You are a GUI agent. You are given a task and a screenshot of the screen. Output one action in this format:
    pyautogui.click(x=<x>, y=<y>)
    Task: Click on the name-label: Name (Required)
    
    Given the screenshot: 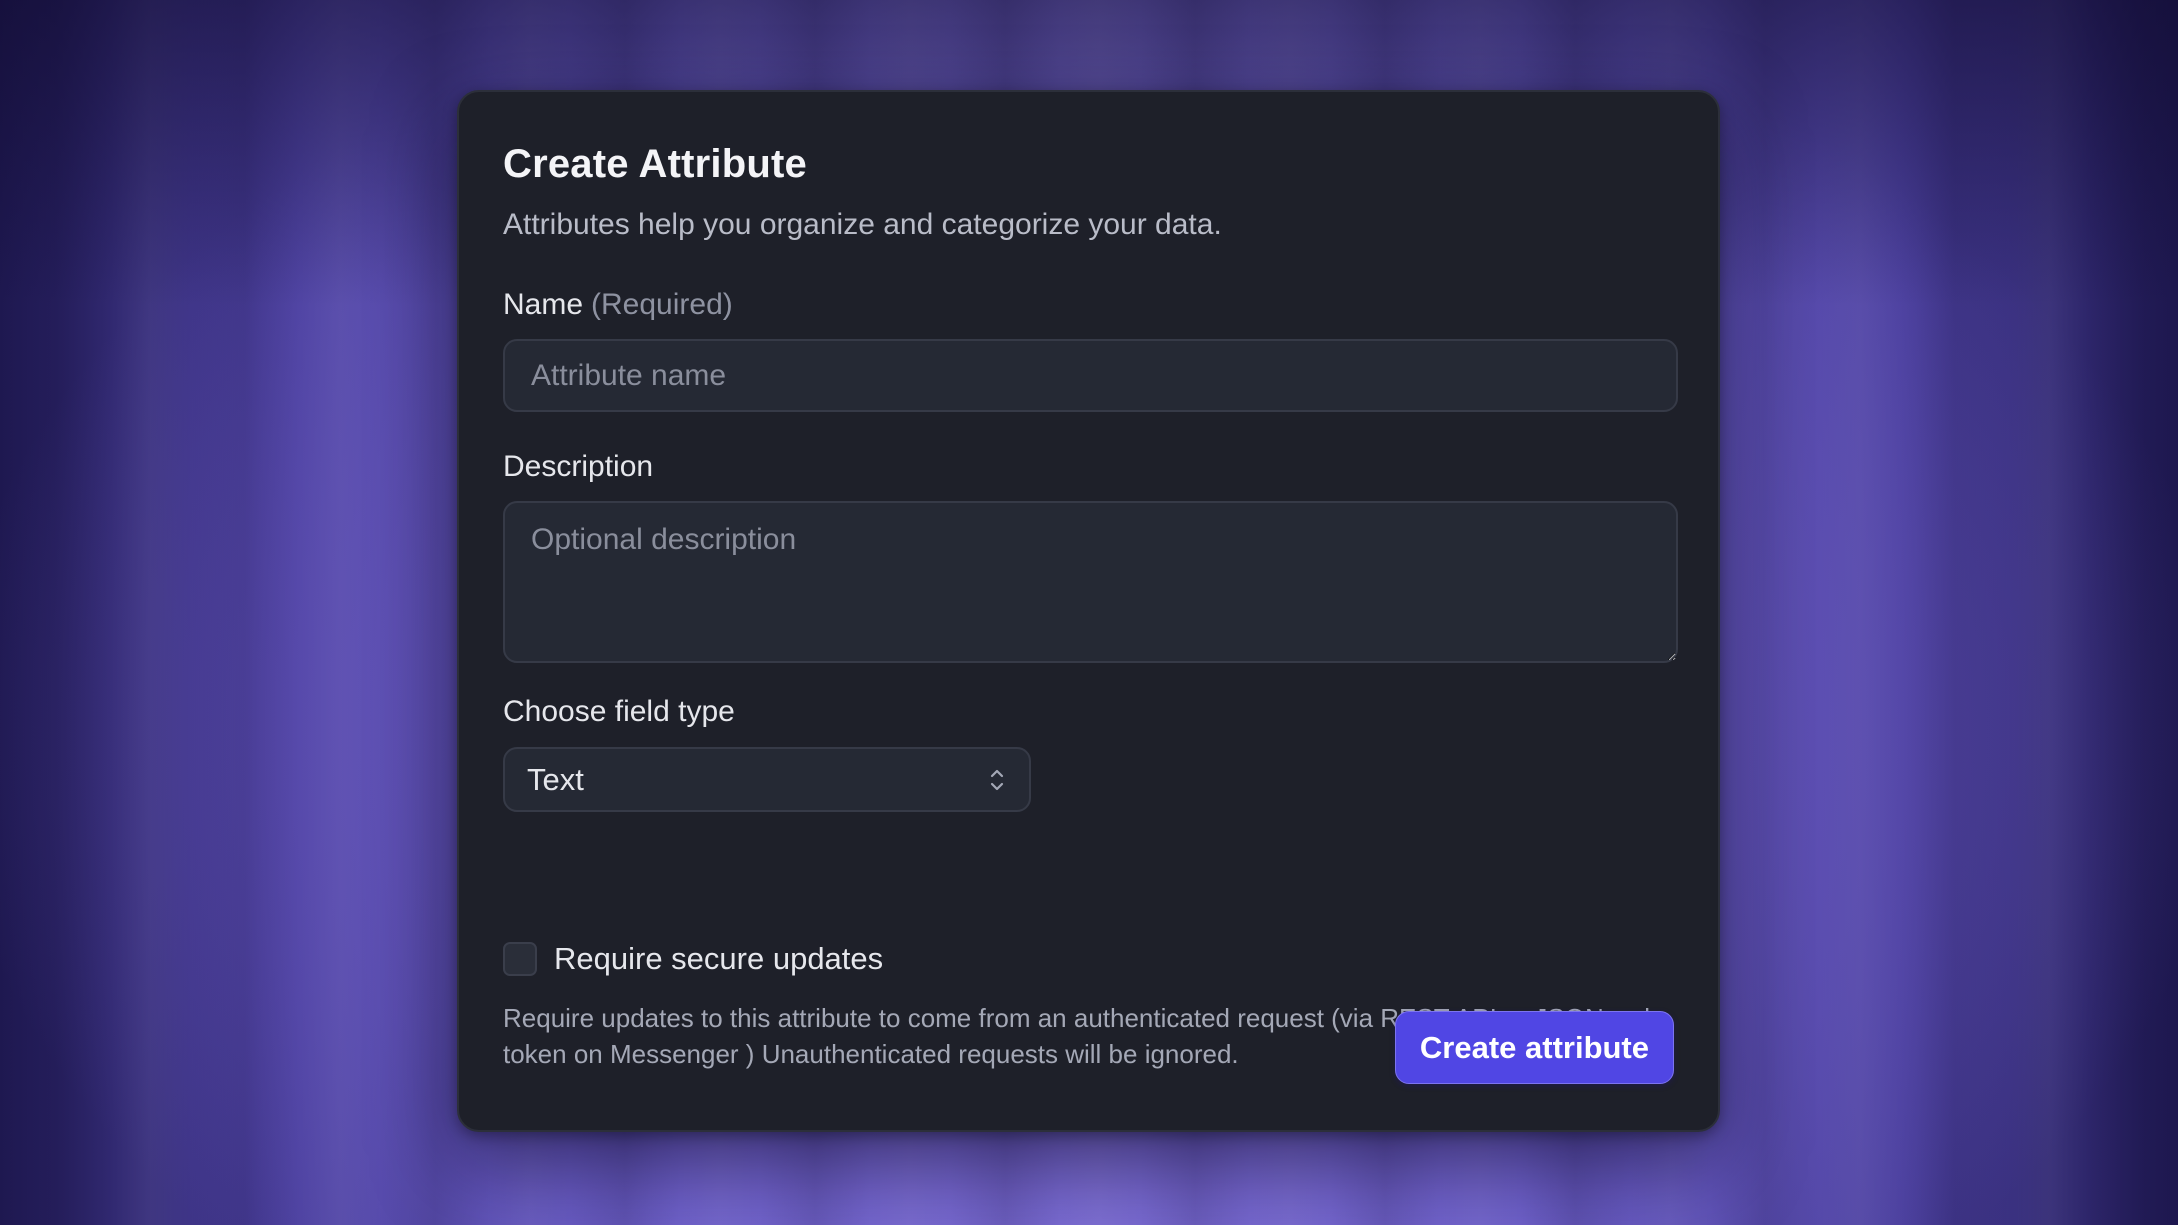 What is the action you would take?
    pyautogui.click(x=618, y=305)
    